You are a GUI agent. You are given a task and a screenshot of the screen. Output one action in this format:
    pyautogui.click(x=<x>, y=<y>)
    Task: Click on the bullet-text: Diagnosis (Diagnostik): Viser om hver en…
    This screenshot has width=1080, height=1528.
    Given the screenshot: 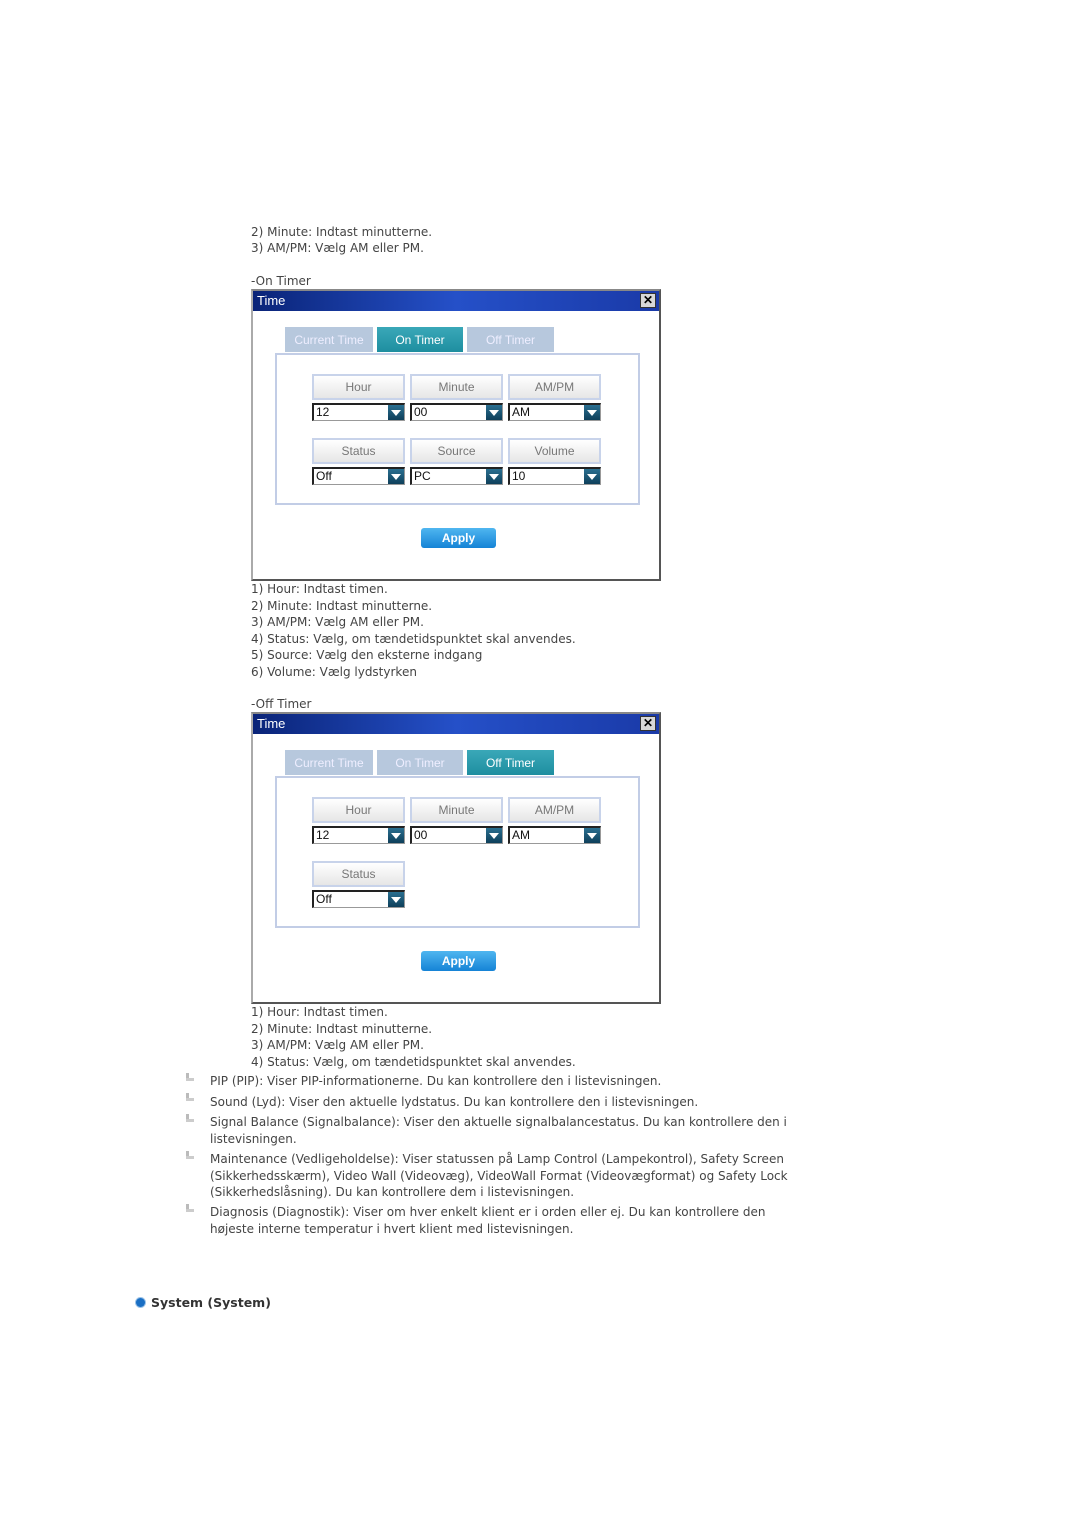 What is the action you would take?
    pyautogui.click(x=488, y=1220)
    